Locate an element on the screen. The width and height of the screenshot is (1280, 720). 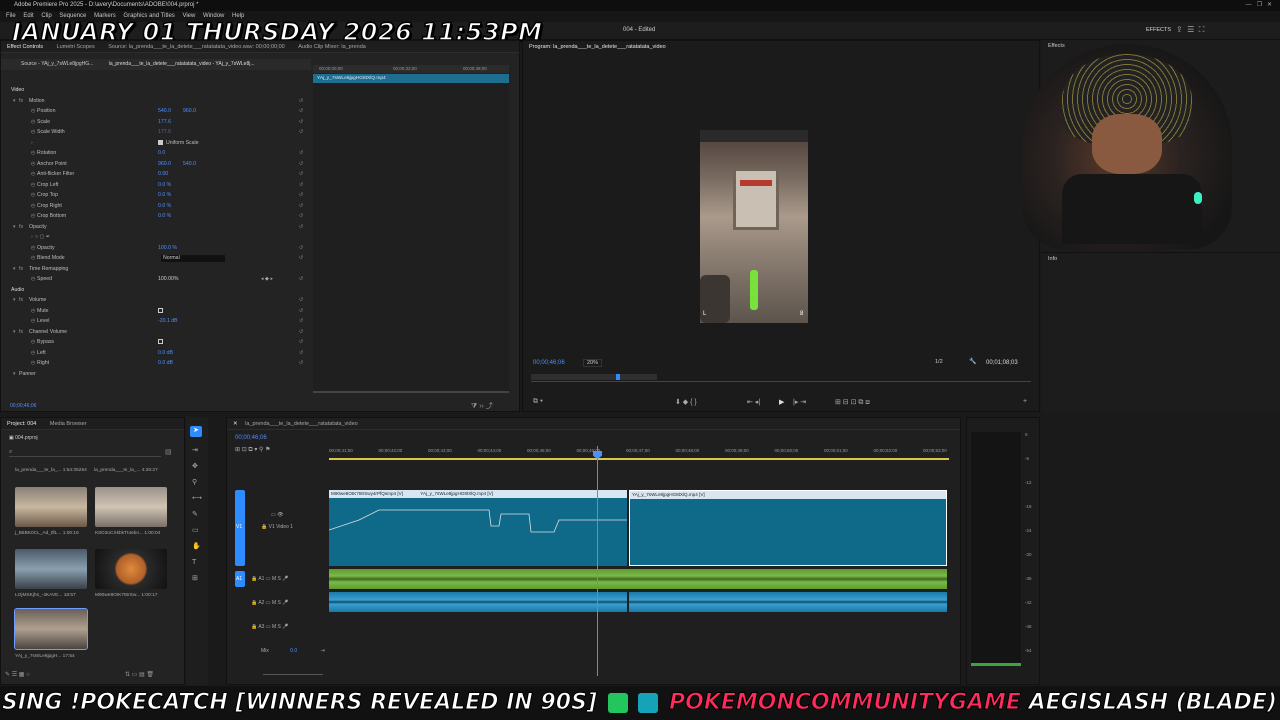
effect-row: › ◷ Crop Left 0.0 % ↺ is located at coordinates (156, 185).